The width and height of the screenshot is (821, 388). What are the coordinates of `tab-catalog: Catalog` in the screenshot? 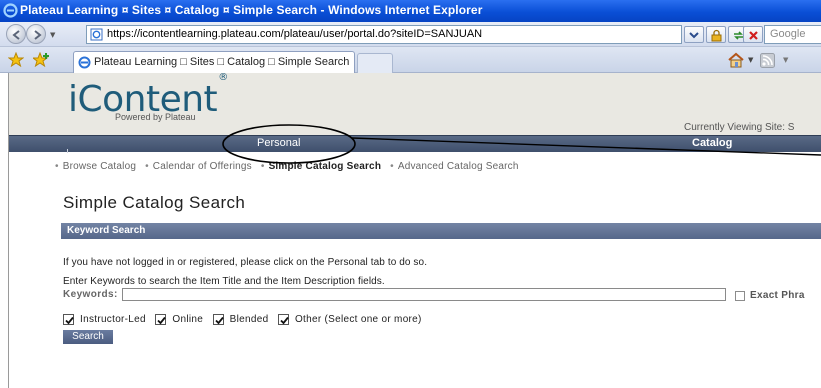 It's located at (712, 143).